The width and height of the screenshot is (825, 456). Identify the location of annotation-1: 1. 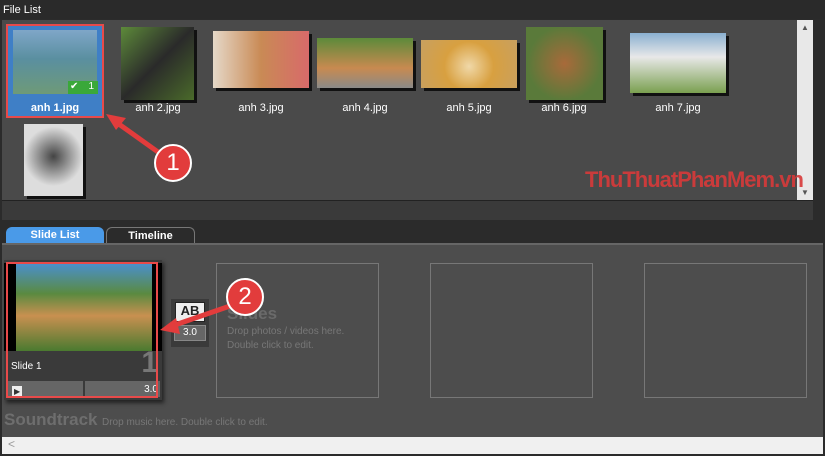
(173, 163).